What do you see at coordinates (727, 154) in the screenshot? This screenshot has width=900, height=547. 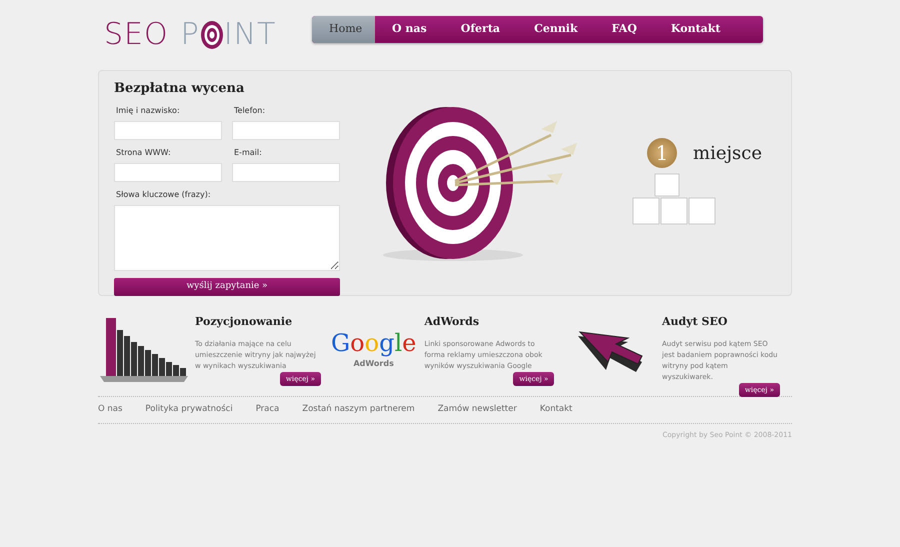 I see `hero-caption: miejsce` at bounding box center [727, 154].